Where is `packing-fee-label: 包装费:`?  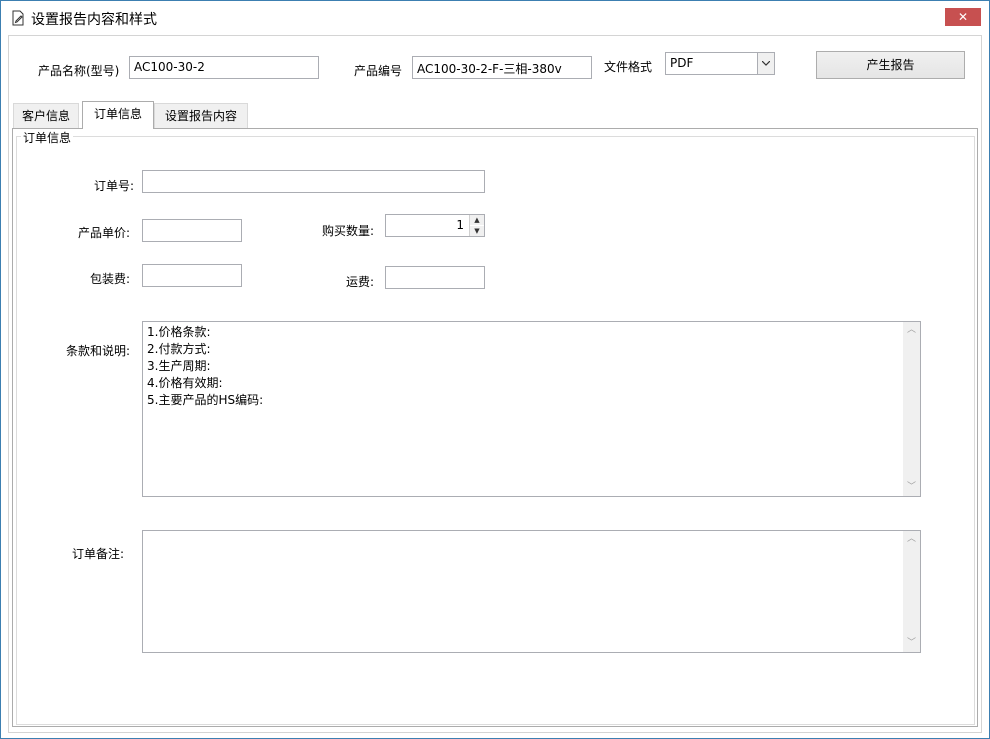 packing-fee-label: 包装费: is located at coordinates (110, 279).